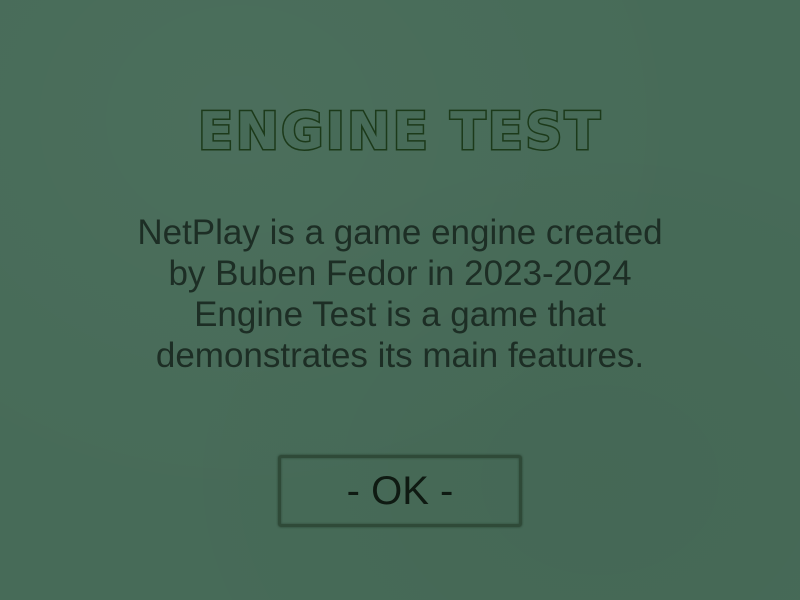 The image size is (800, 600). I want to click on description-line: by Buben Fedor in 2023-2024, so click(400, 273).